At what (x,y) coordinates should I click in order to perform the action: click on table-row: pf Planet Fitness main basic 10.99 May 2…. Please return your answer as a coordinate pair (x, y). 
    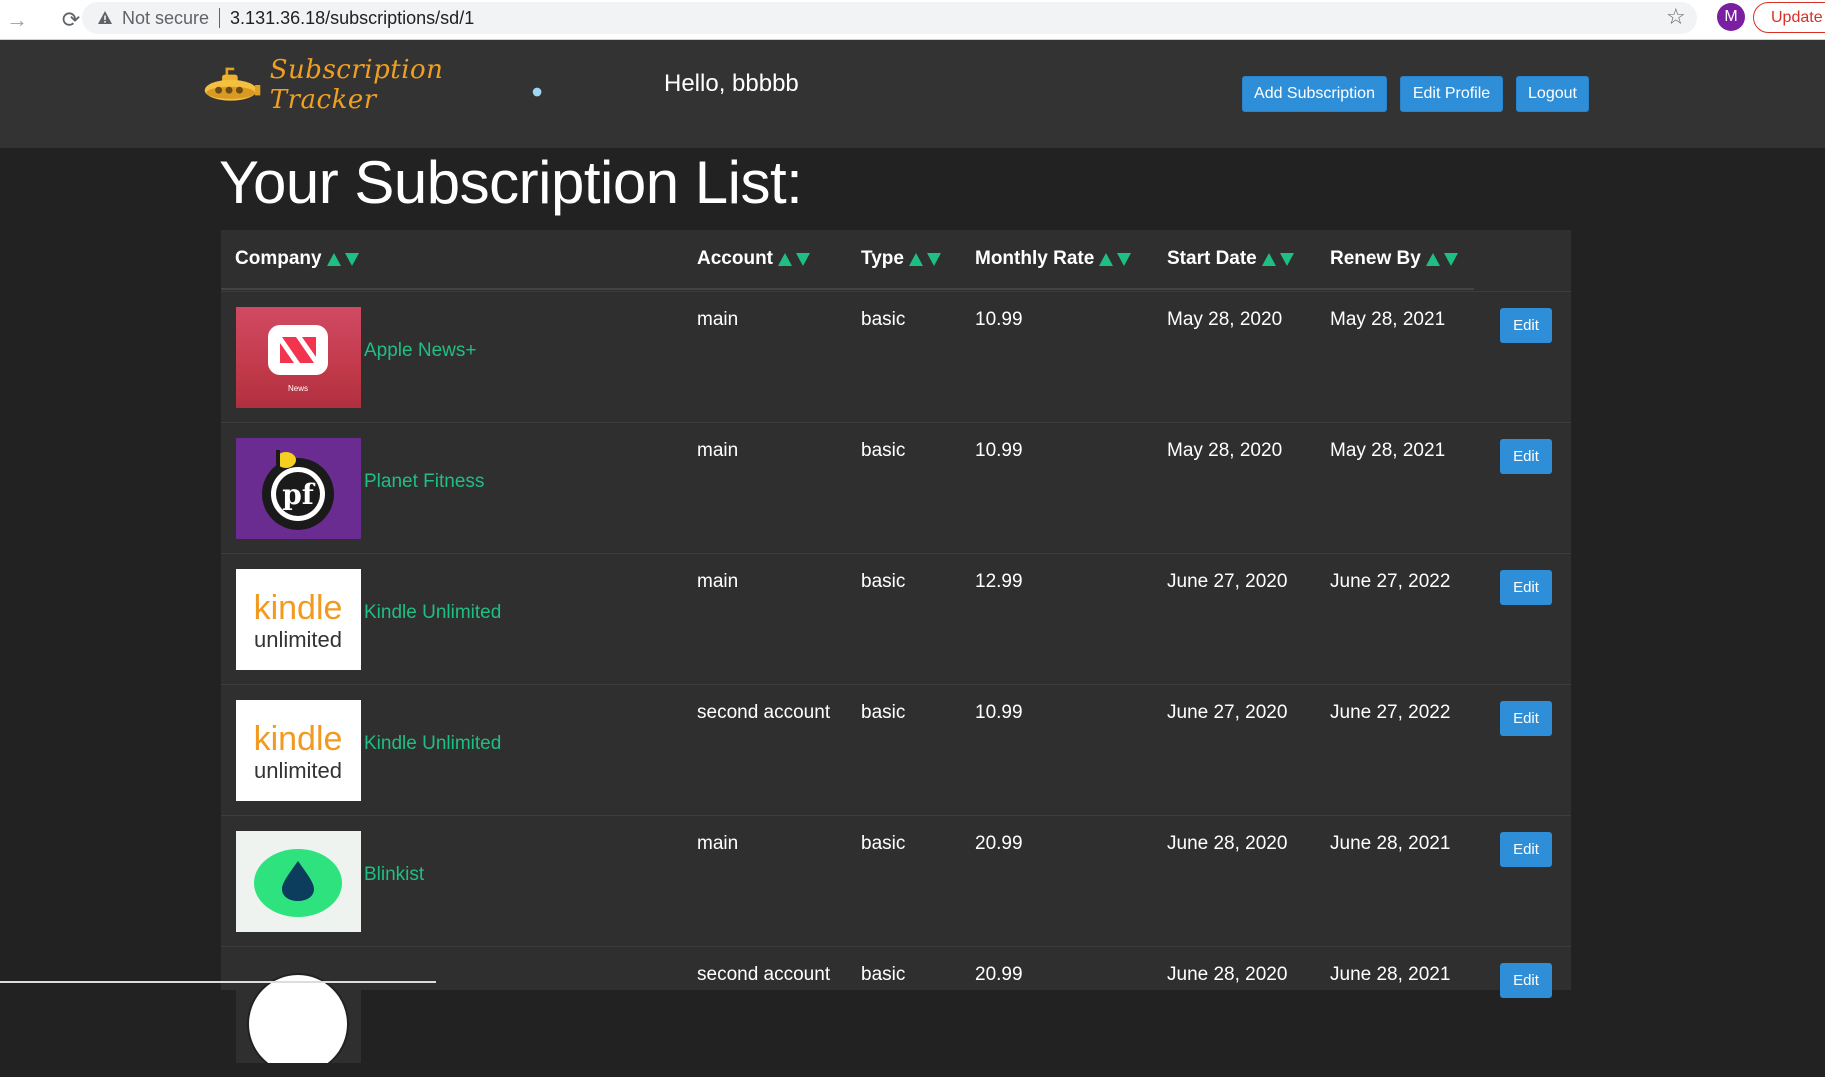
    Looking at the image, I should click on (896, 487).